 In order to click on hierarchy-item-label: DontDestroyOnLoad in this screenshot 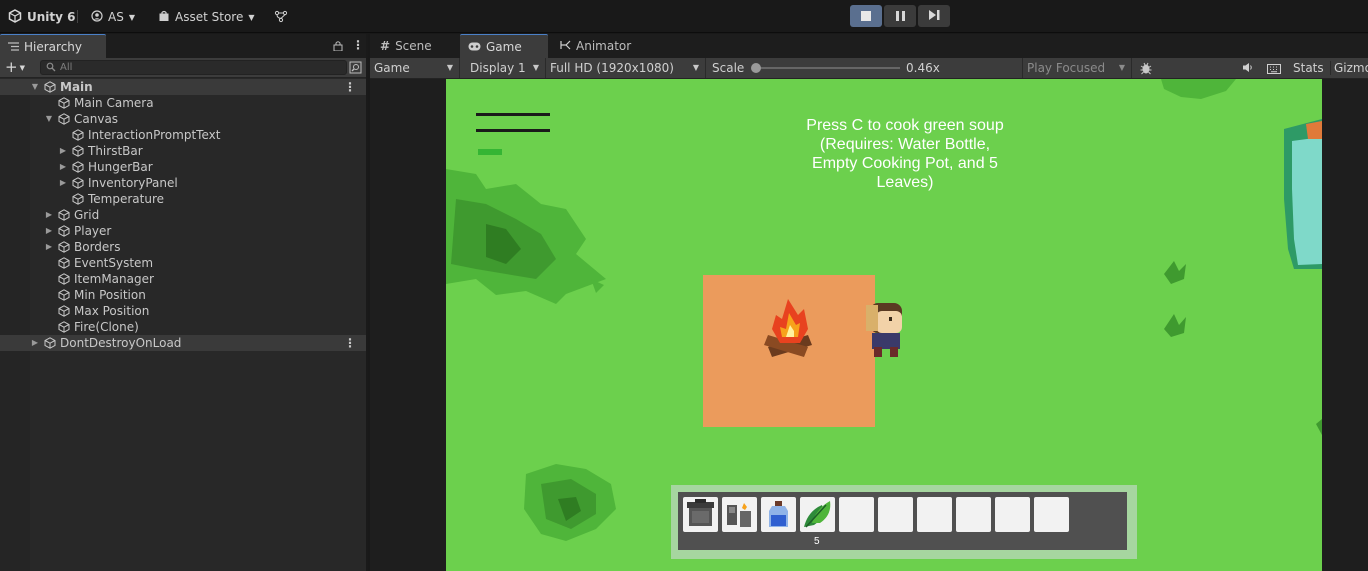, I will do `click(121, 343)`.